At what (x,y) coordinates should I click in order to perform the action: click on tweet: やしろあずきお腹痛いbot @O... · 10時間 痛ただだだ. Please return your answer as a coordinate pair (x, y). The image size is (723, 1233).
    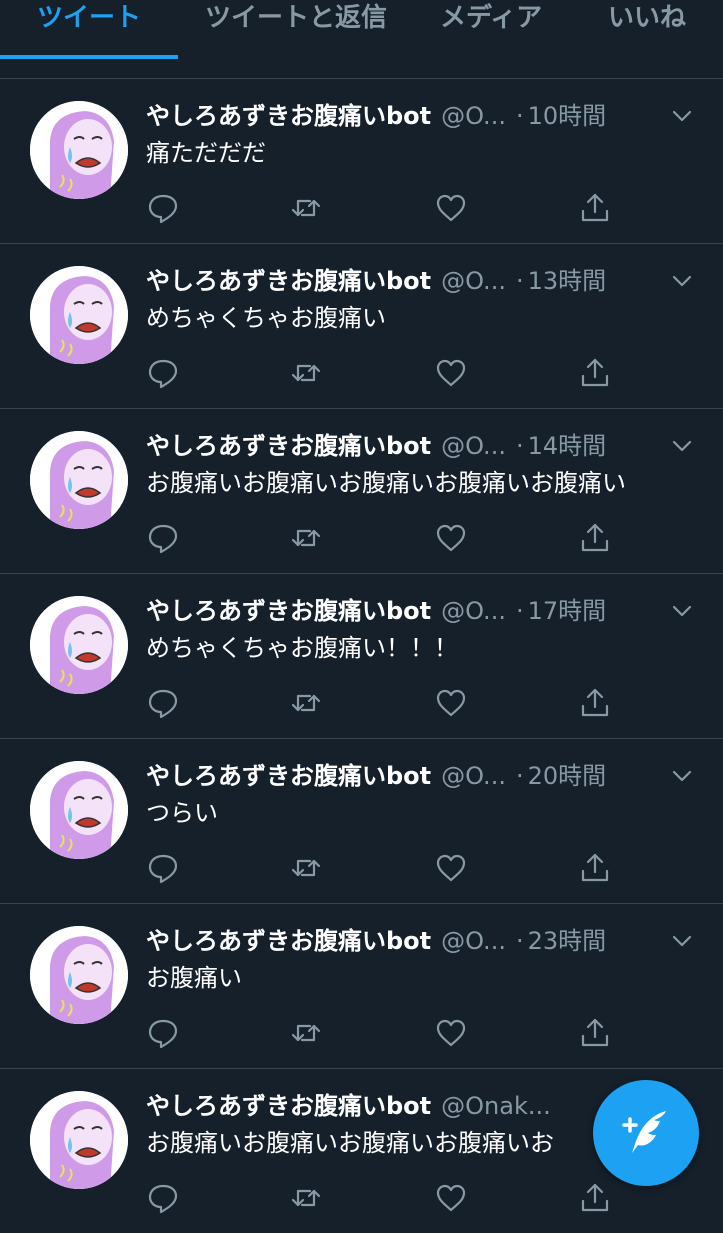
    Looking at the image, I should click on (361, 161).